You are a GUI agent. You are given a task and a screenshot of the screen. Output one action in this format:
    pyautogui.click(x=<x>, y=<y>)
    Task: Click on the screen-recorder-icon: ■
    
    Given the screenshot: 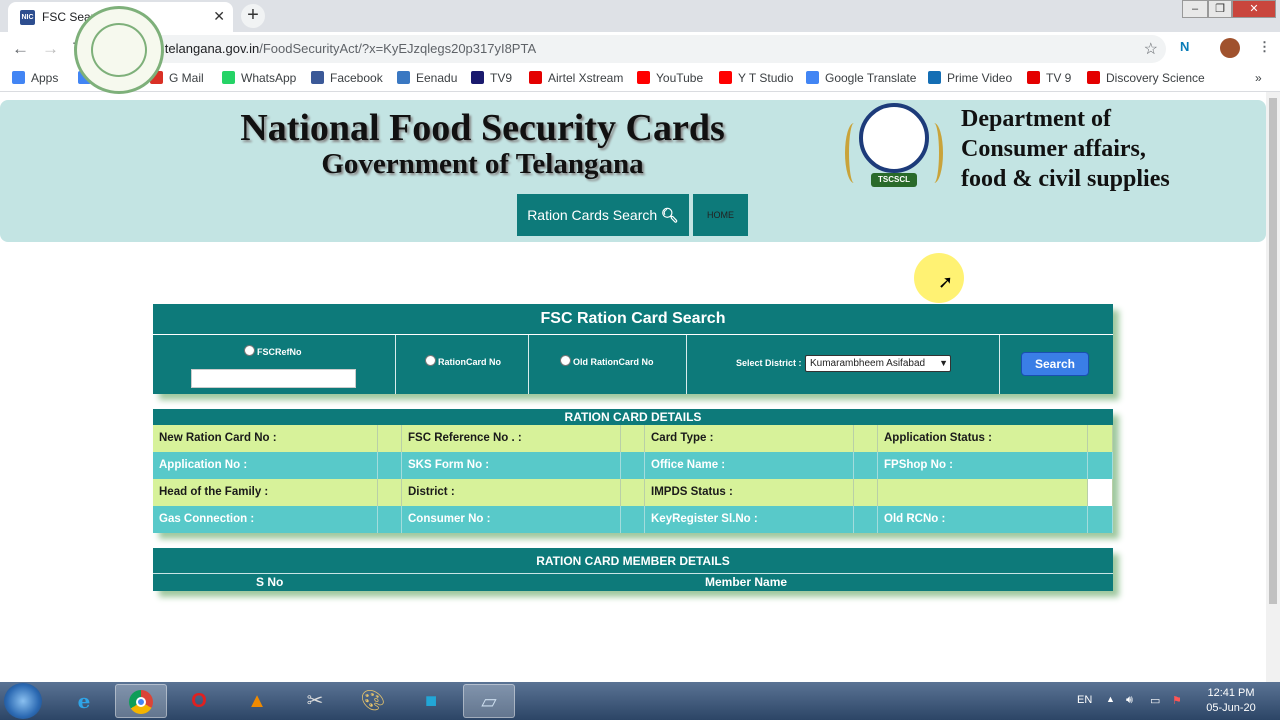 What is the action you would take?
    pyautogui.click(x=431, y=701)
    